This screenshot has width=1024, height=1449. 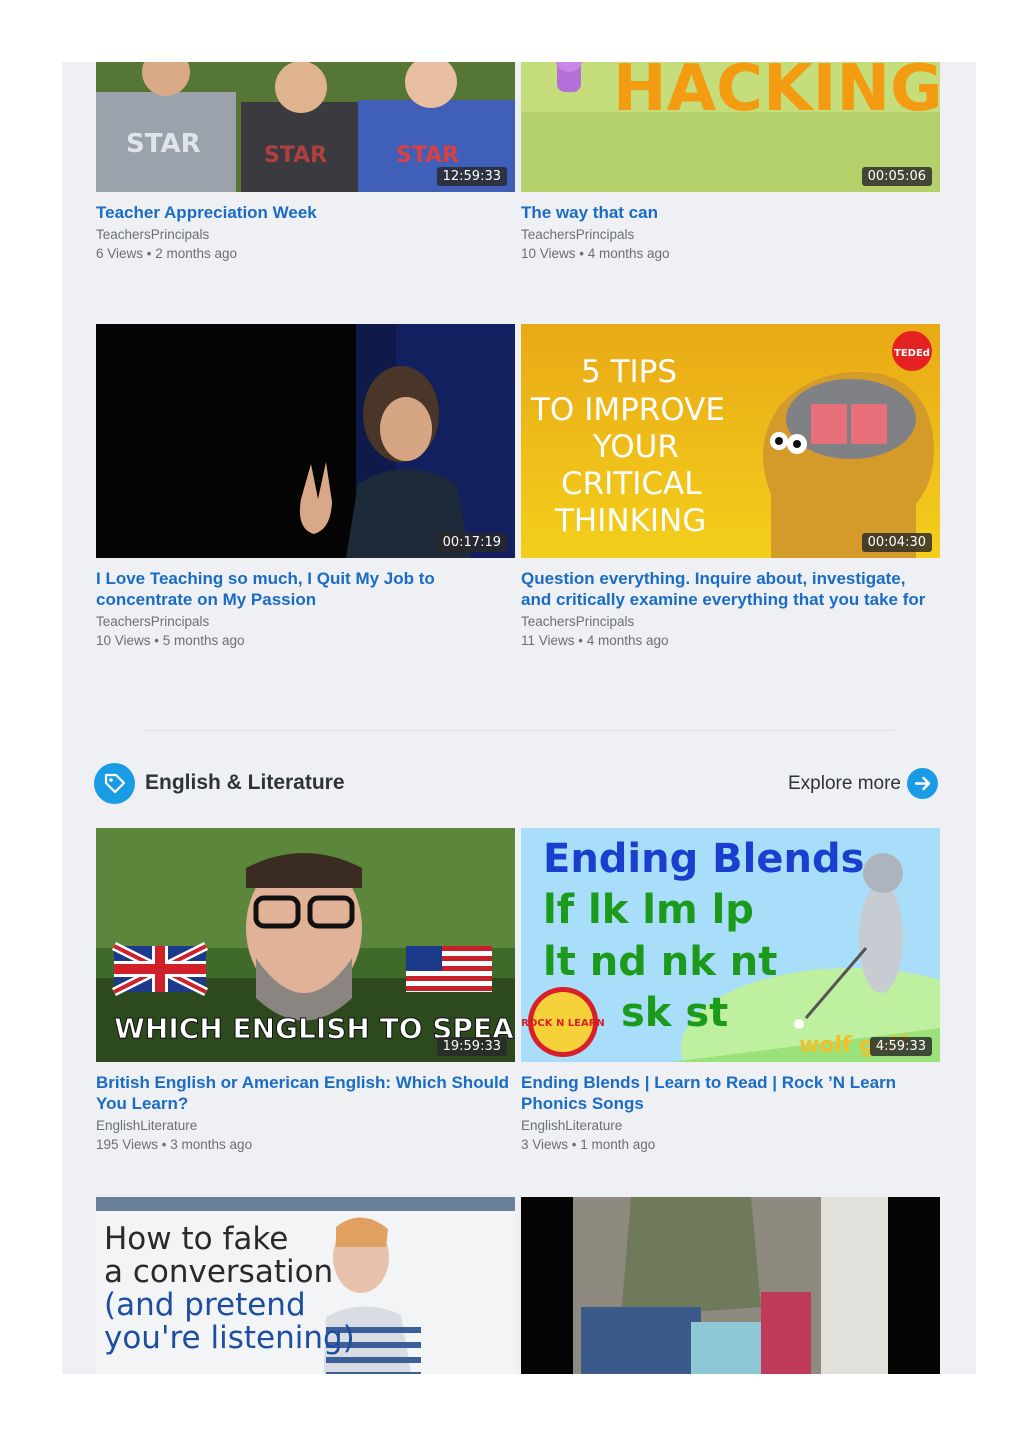 I want to click on svg-text: YOUR, so click(x=635, y=447).